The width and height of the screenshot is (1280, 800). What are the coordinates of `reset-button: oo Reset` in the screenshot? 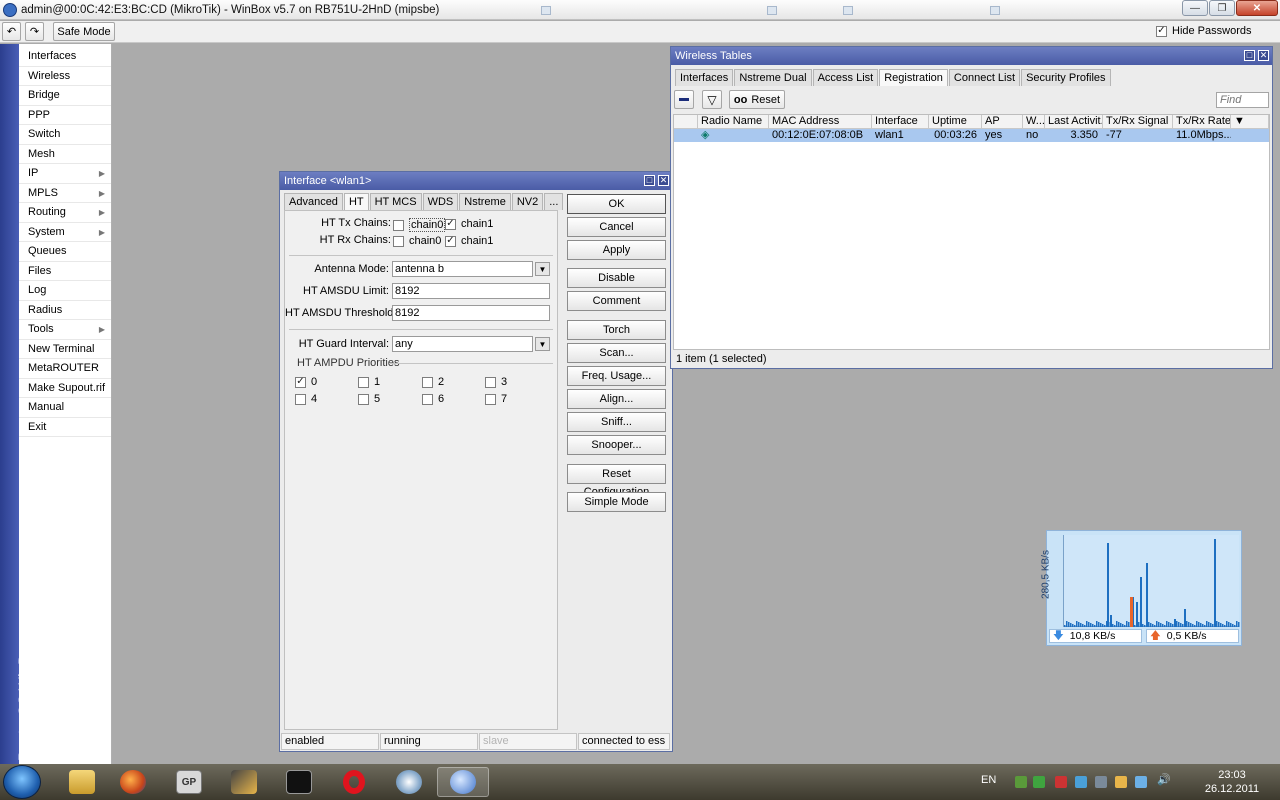 It's located at (757, 99).